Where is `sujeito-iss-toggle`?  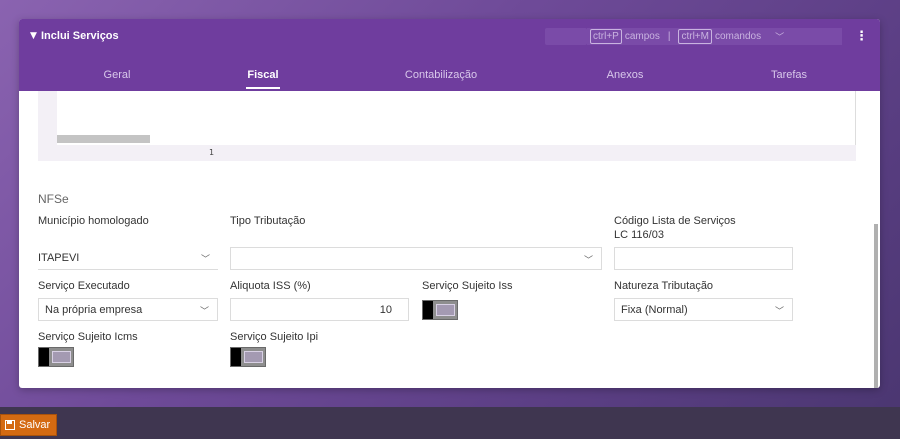 sujeito-iss-toggle is located at coordinates (440, 310).